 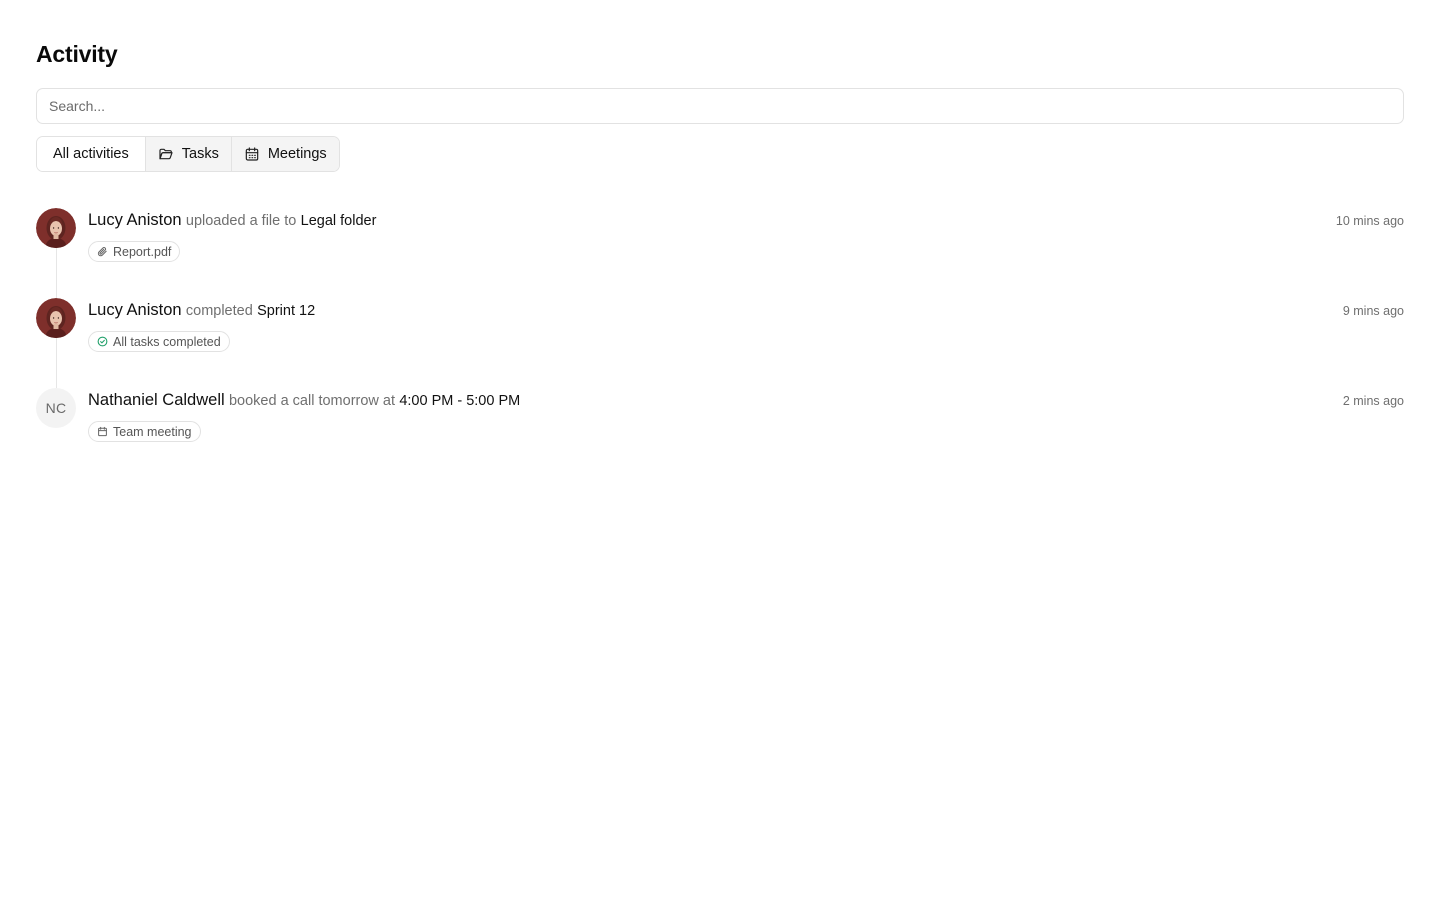 What do you see at coordinates (77, 54) in the screenshot?
I see `page-title: Activity` at bounding box center [77, 54].